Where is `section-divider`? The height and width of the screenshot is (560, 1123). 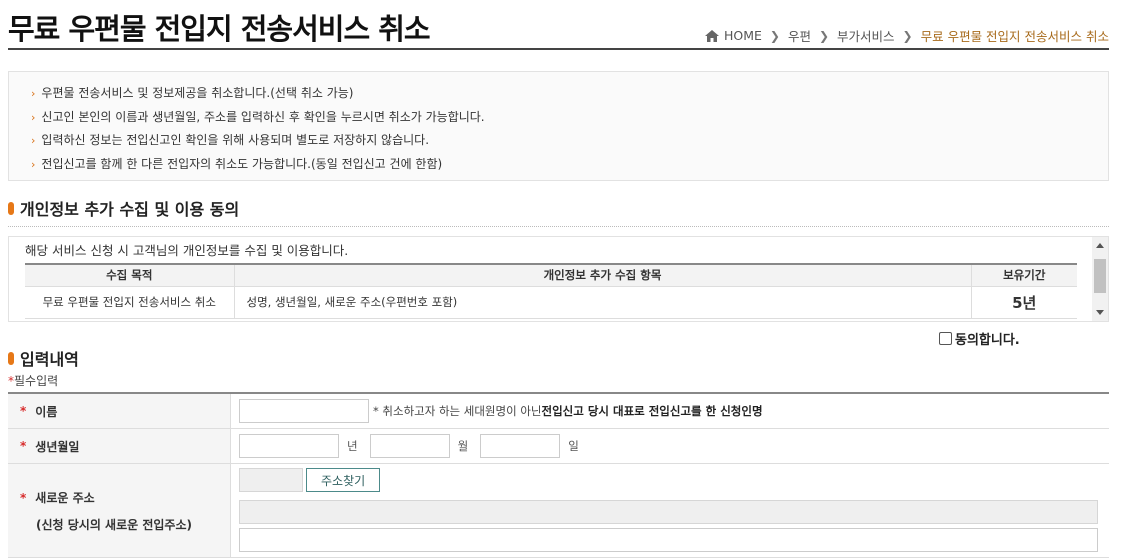
section-divider is located at coordinates (558, 226).